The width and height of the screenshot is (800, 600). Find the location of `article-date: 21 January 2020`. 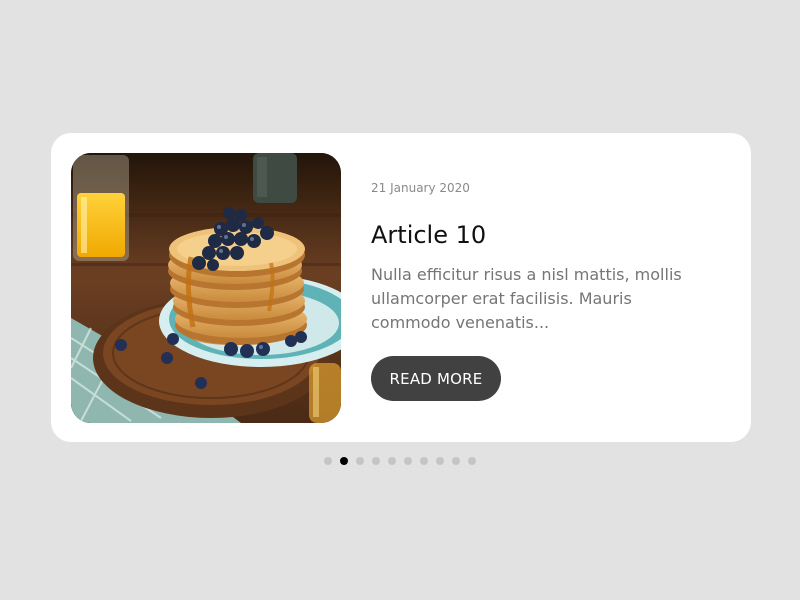

article-date: 21 January 2020 is located at coordinates (420, 188).